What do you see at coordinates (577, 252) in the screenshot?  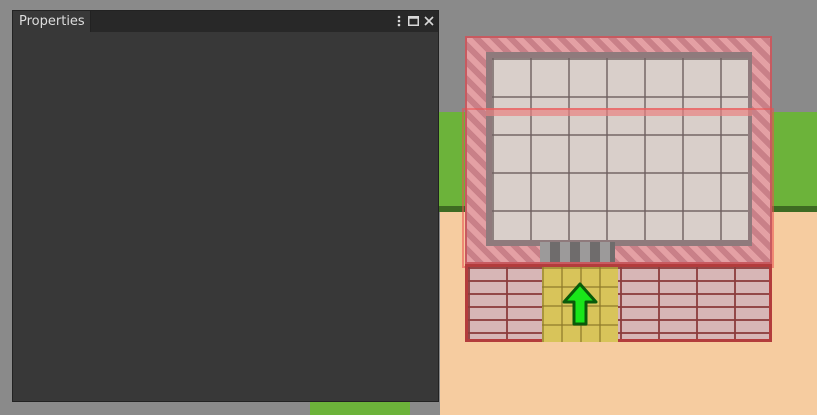 I see `roof-eave` at bounding box center [577, 252].